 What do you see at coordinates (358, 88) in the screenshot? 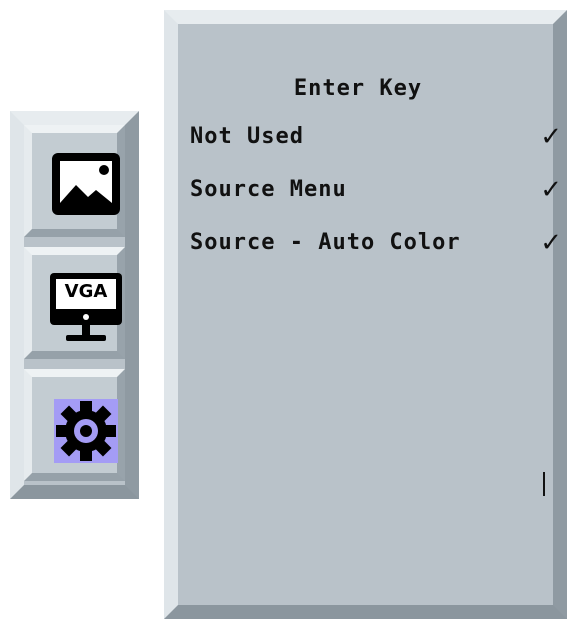
I see `menu-title: Enter Key` at bounding box center [358, 88].